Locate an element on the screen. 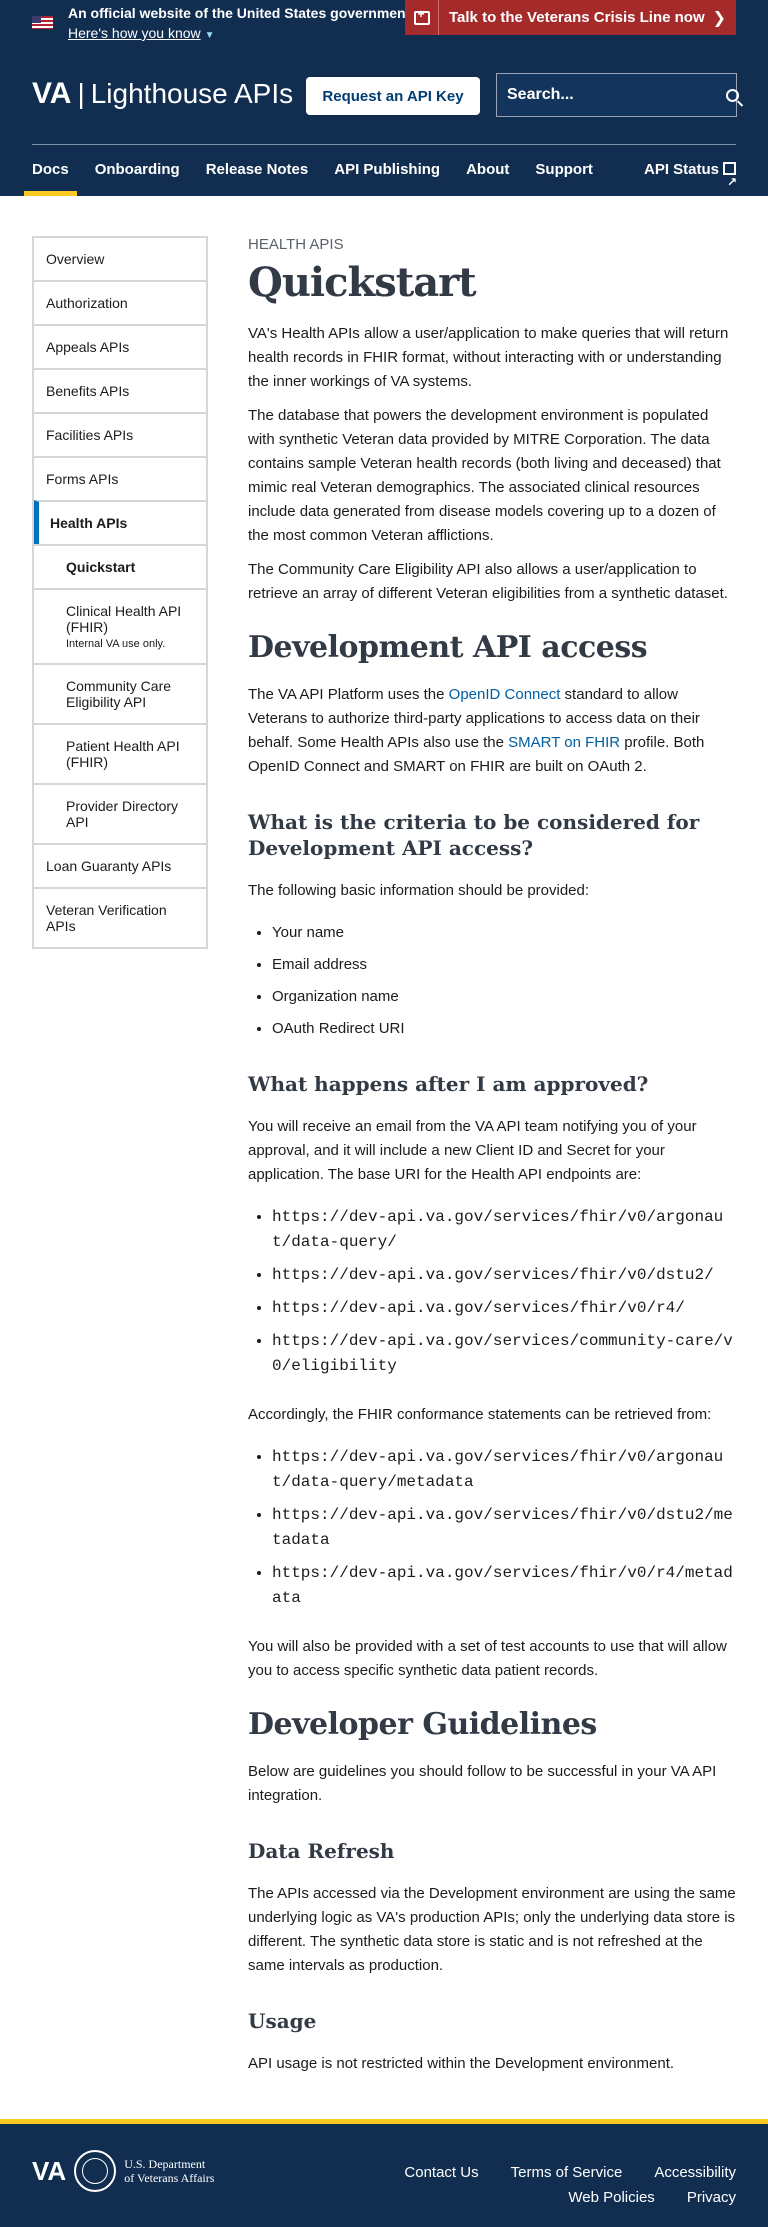  openid-connect-link: OpenID Connect is located at coordinates (505, 694).